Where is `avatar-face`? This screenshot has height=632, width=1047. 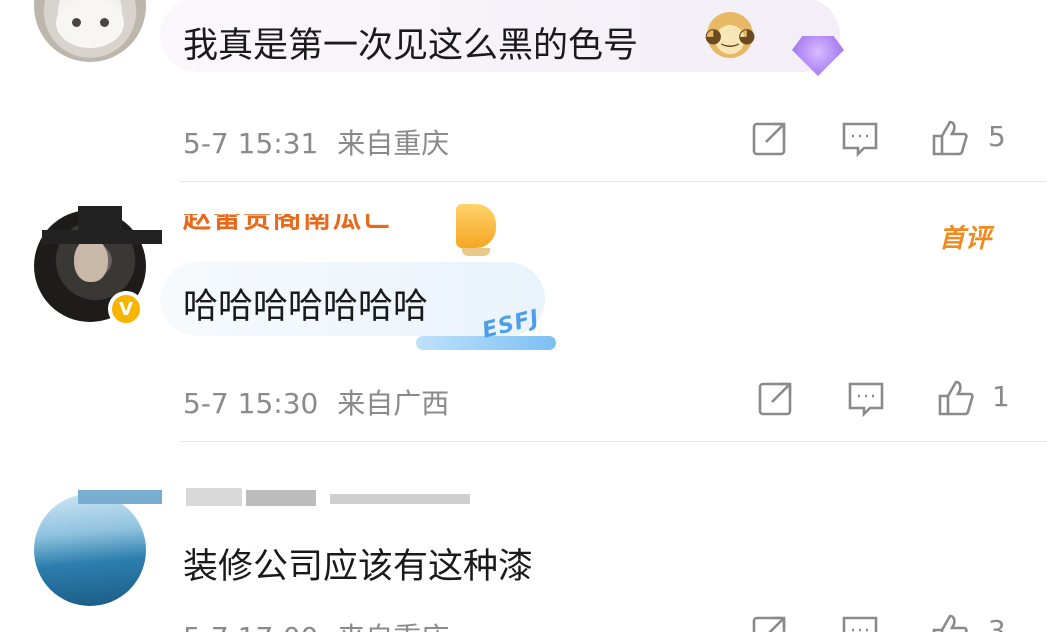
avatar-face is located at coordinates (91, 260).